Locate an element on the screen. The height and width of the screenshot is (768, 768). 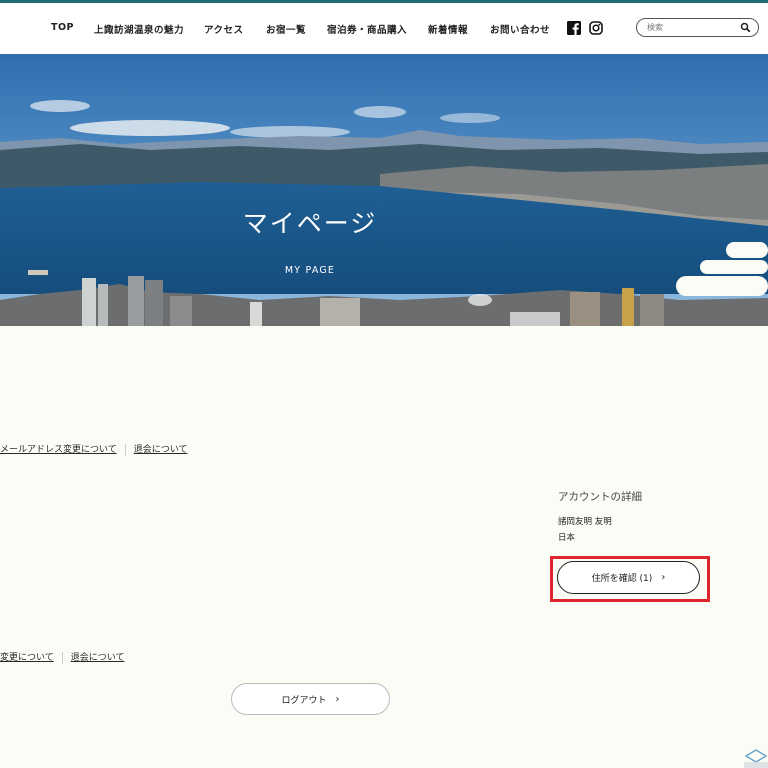
page-top-icon is located at coordinates (756, 757).